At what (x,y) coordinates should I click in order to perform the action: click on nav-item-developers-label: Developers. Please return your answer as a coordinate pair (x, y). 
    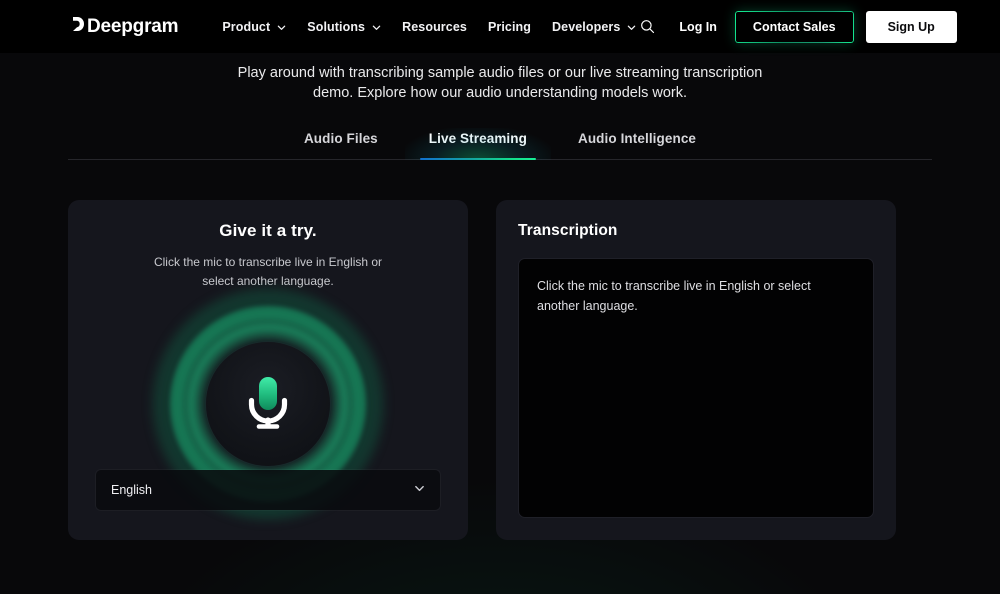
    Looking at the image, I should click on (586, 26).